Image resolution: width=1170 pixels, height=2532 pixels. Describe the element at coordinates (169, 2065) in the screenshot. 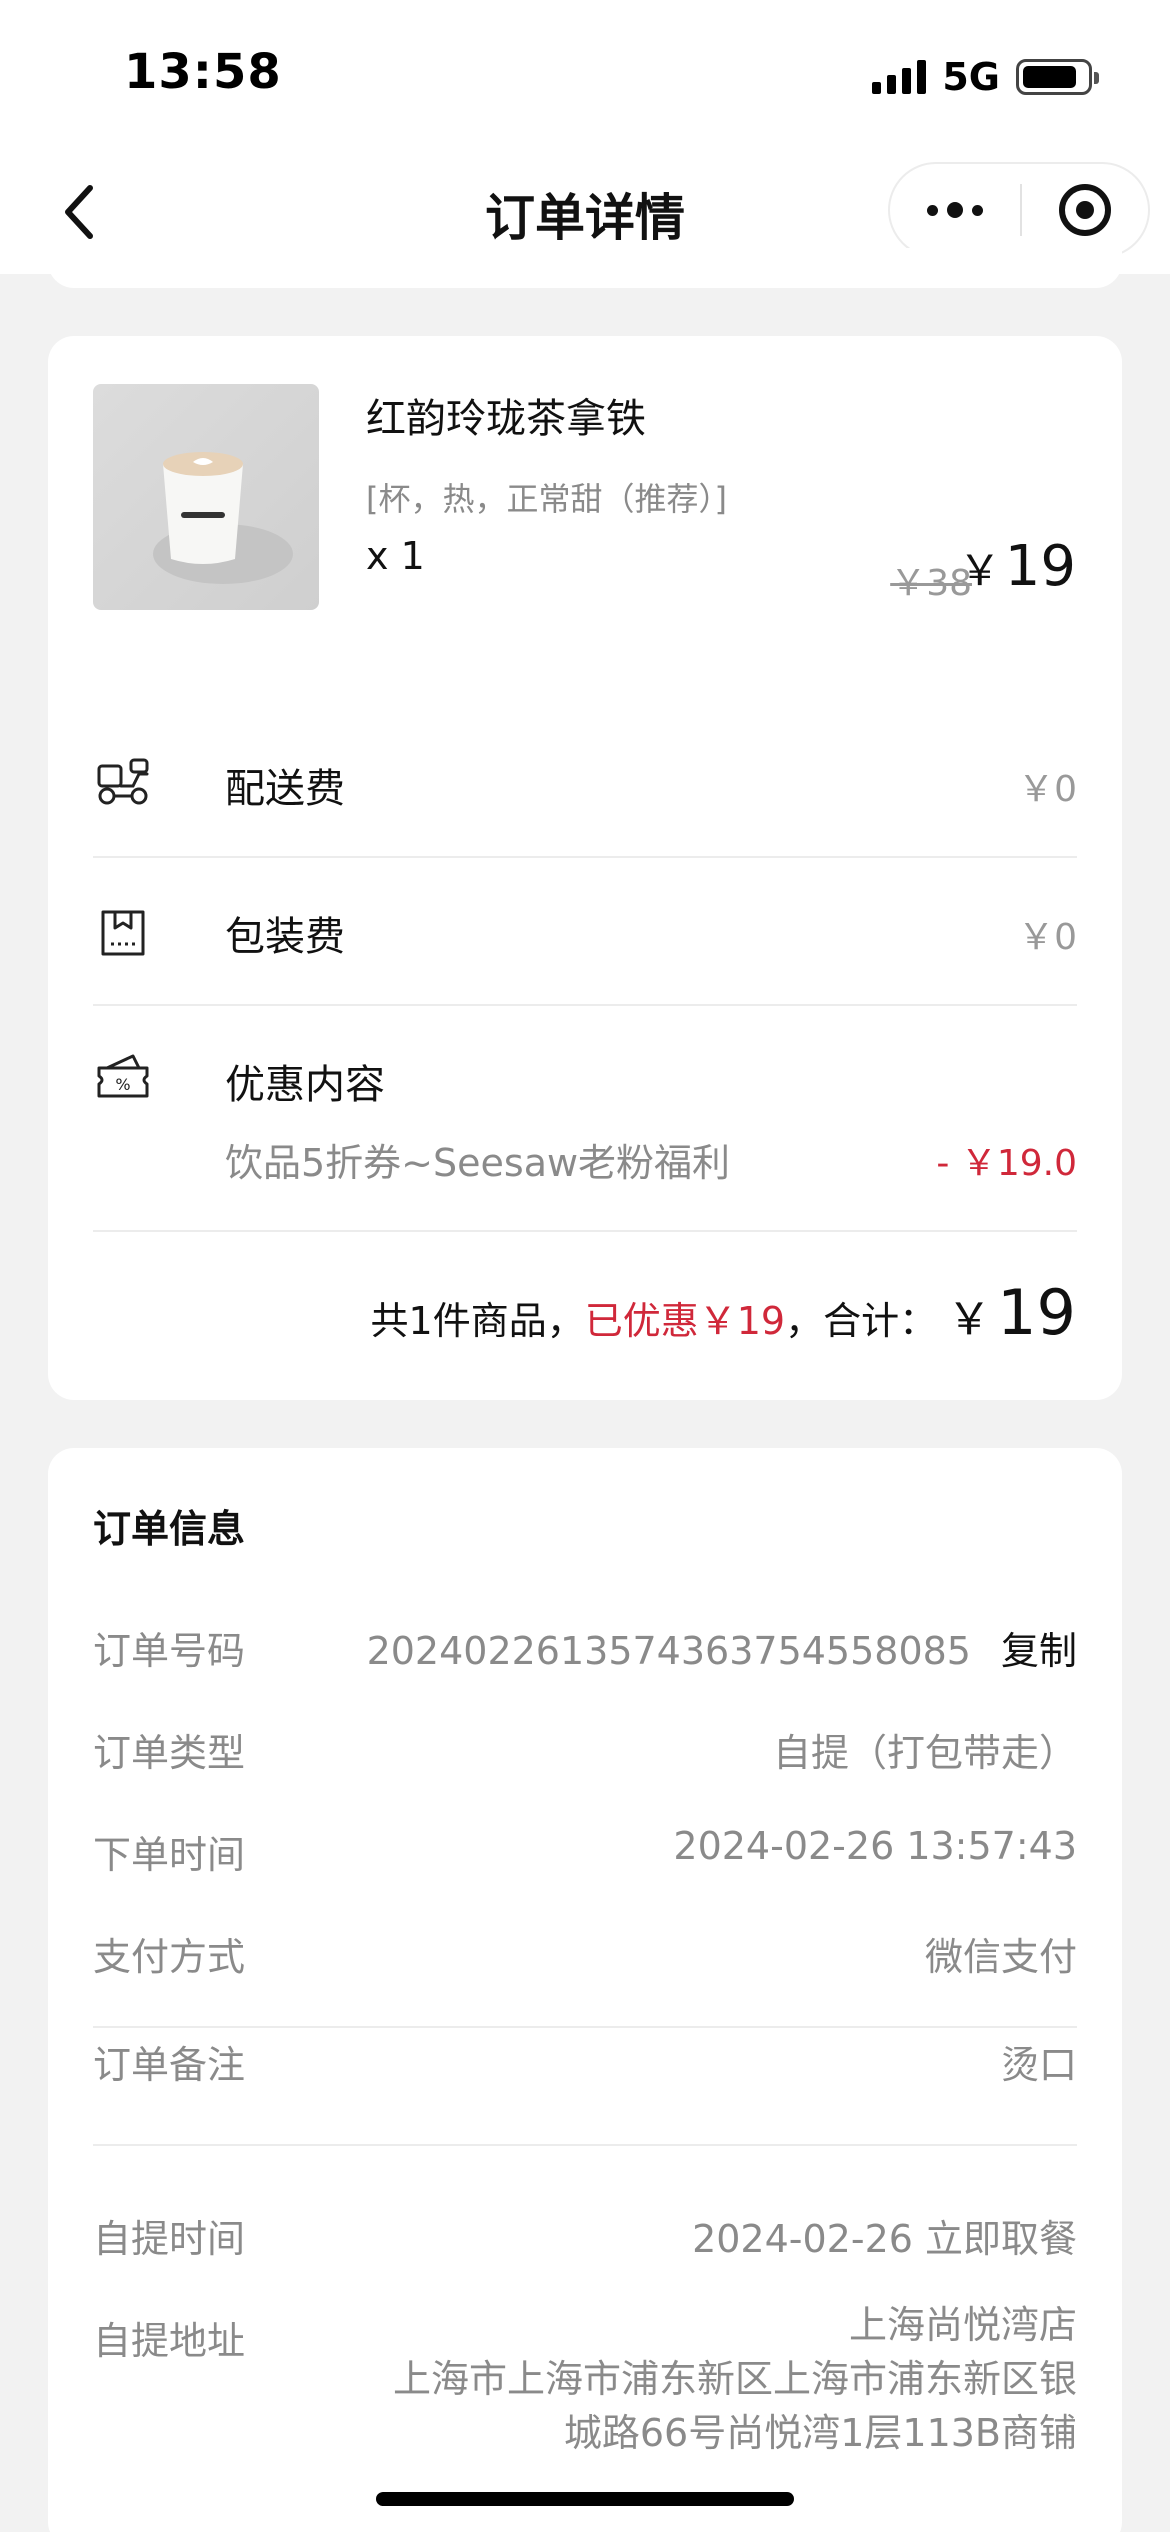

I see `remark-label: 订单备注` at that location.